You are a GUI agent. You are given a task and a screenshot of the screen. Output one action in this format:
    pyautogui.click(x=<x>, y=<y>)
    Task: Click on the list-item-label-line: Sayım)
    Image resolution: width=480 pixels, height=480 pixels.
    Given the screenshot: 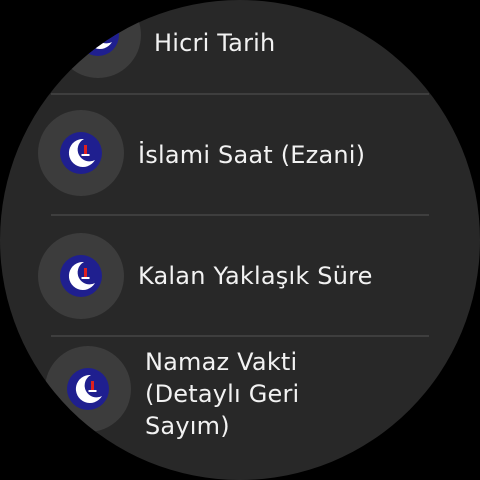 What is the action you would take?
    pyautogui.click(x=187, y=426)
    